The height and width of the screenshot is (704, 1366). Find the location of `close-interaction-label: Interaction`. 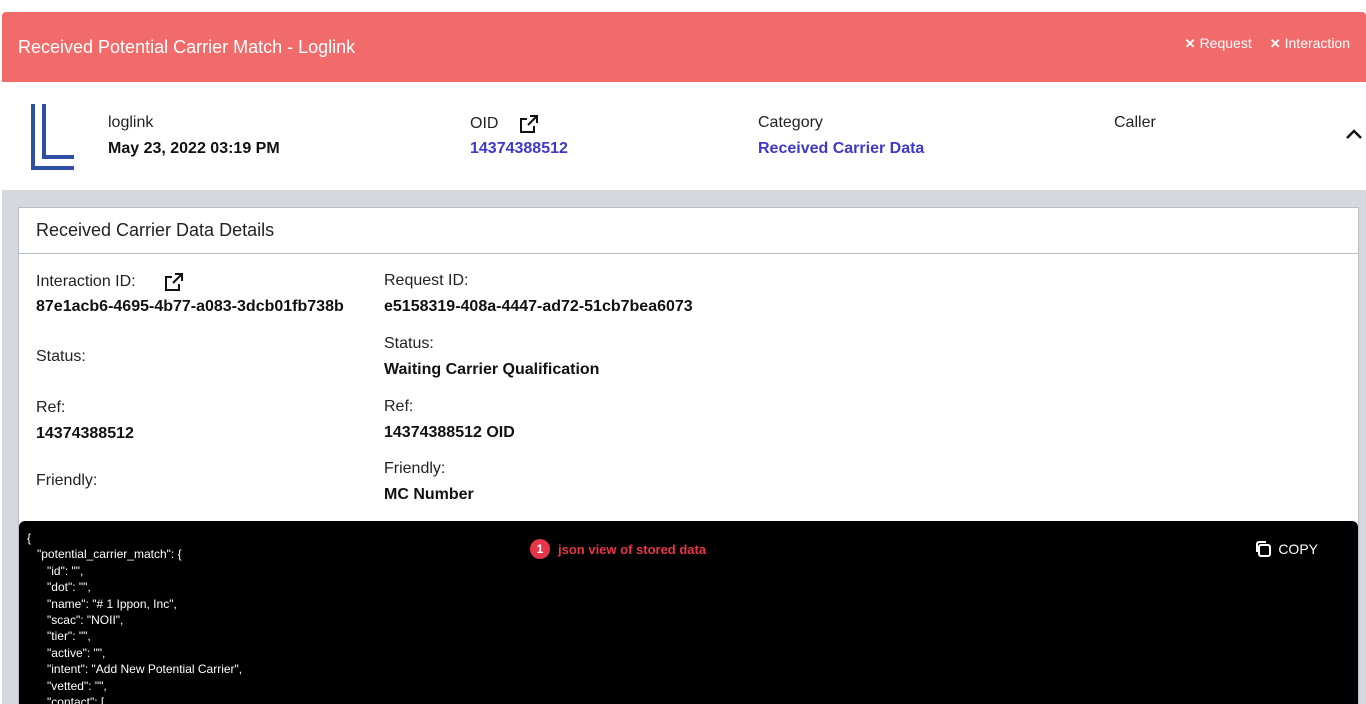

close-interaction-label: Interaction is located at coordinates (1317, 43).